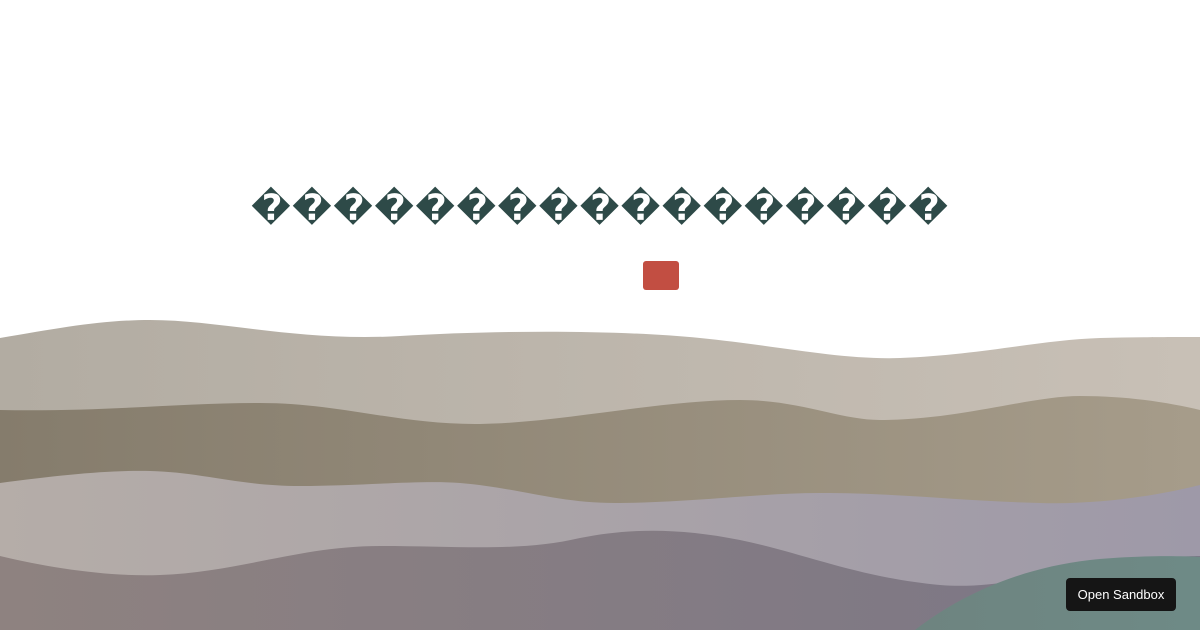 This screenshot has height=630, width=1200. What do you see at coordinates (661, 275) in the screenshot?
I see `accent-block` at bounding box center [661, 275].